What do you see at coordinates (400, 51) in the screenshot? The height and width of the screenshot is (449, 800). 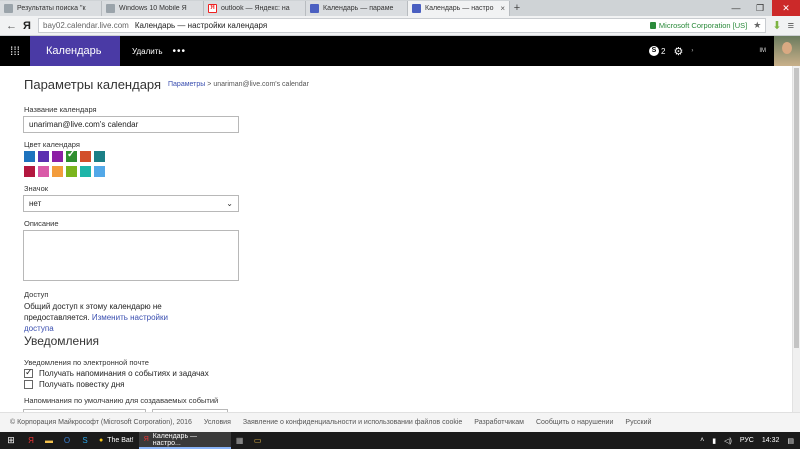 I see `app-header: ⁞⁞⁞ Календарь Удалить ••• S 2 ⚙ › IM` at bounding box center [400, 51].